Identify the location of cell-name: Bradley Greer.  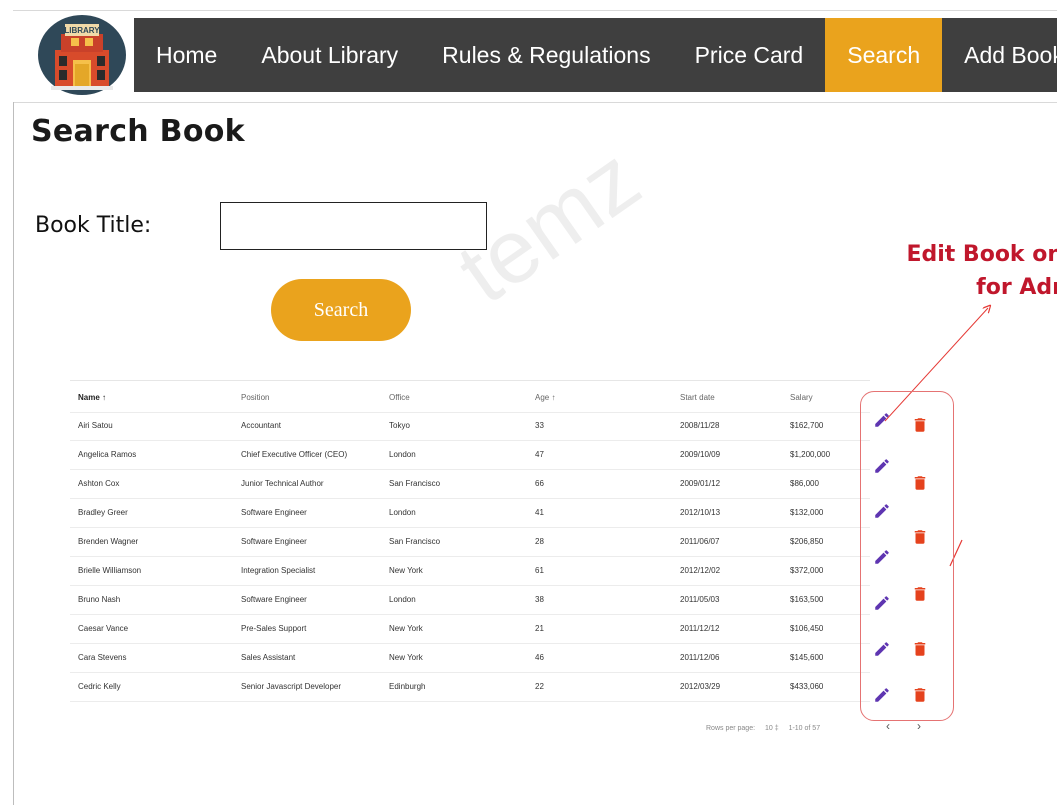
(103, 512).